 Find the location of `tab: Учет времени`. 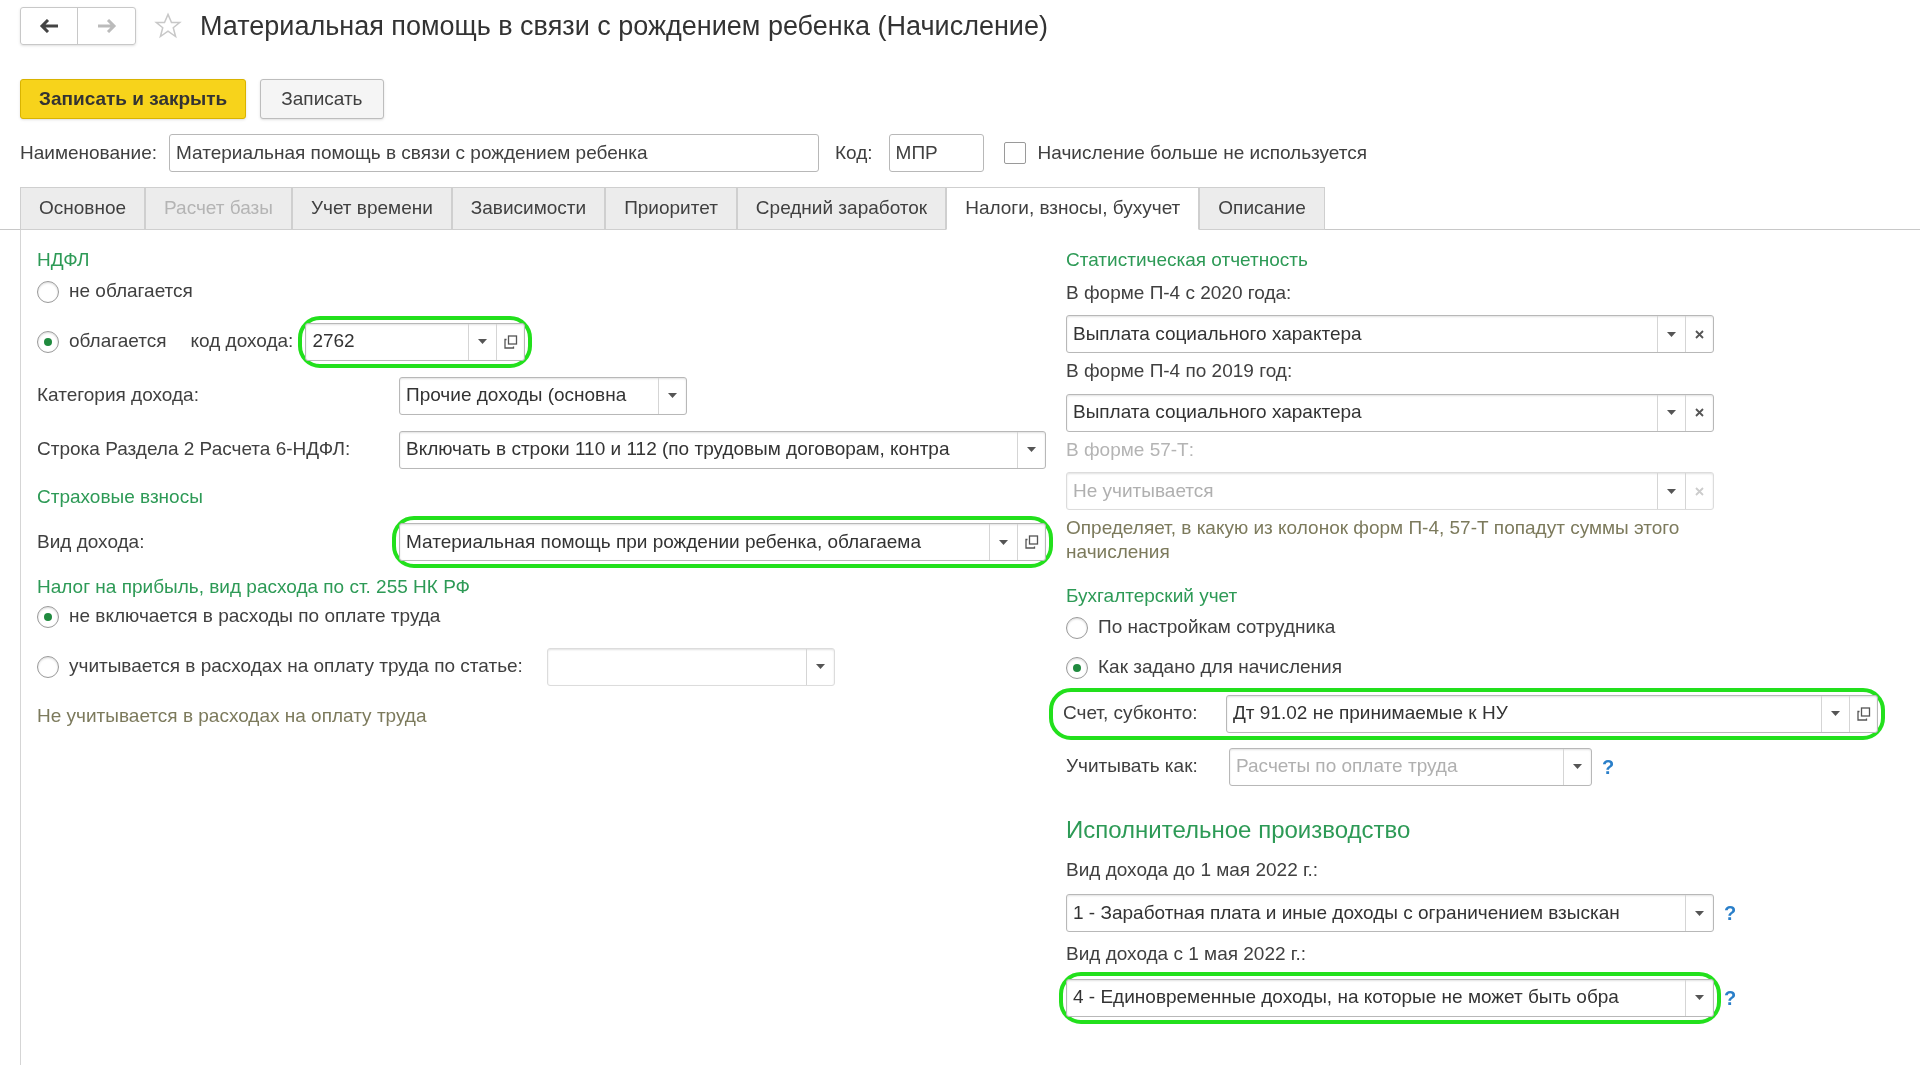

tab: Учет времени is located at coordinates (371, 208).